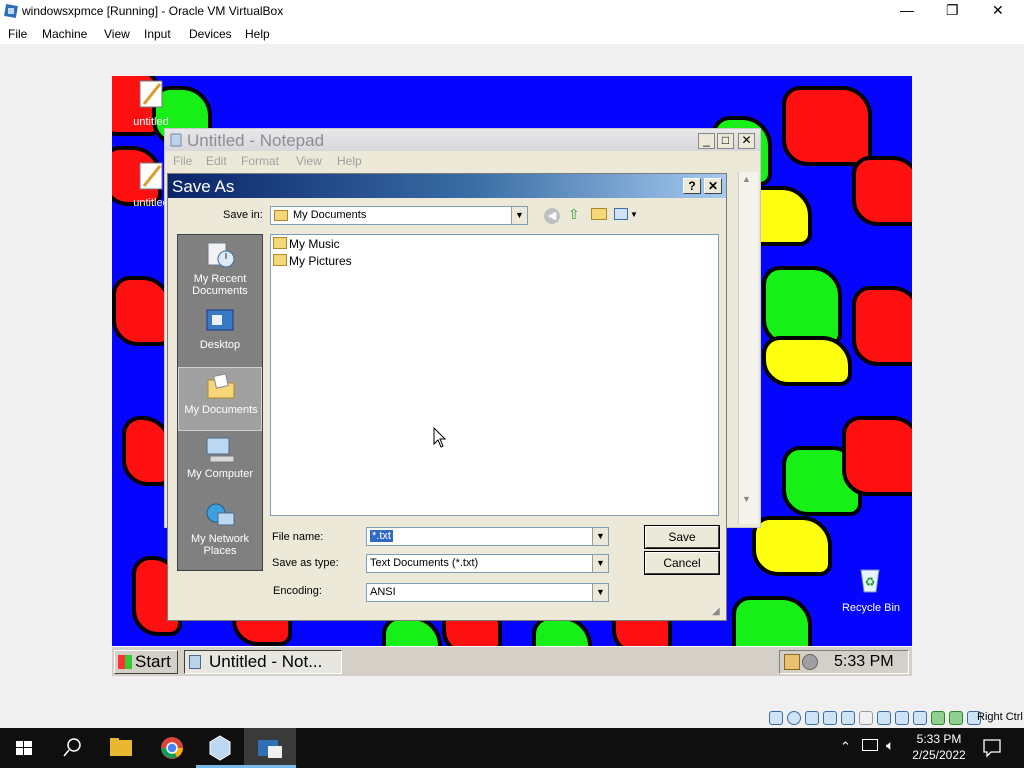 The image size is (1024, 768). Describe the element at coordinates (146, 662) in the screenshot. I see `guest-start-button: Start` at that location.